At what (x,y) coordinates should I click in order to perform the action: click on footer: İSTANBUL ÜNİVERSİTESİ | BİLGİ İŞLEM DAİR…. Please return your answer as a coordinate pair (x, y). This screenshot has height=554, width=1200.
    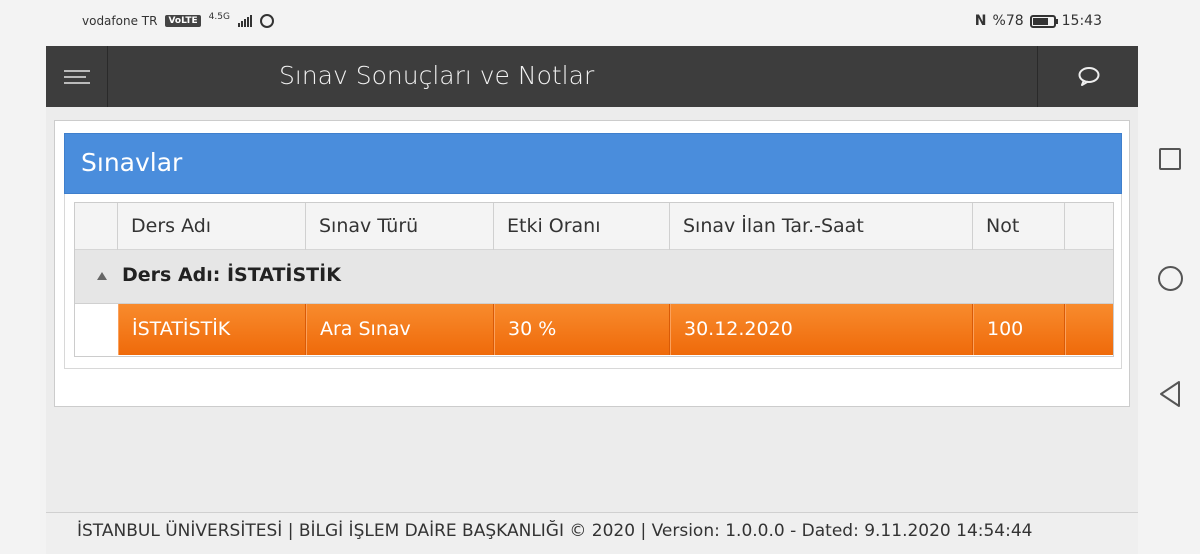
    Looking at the image, I should click on (592, 533).